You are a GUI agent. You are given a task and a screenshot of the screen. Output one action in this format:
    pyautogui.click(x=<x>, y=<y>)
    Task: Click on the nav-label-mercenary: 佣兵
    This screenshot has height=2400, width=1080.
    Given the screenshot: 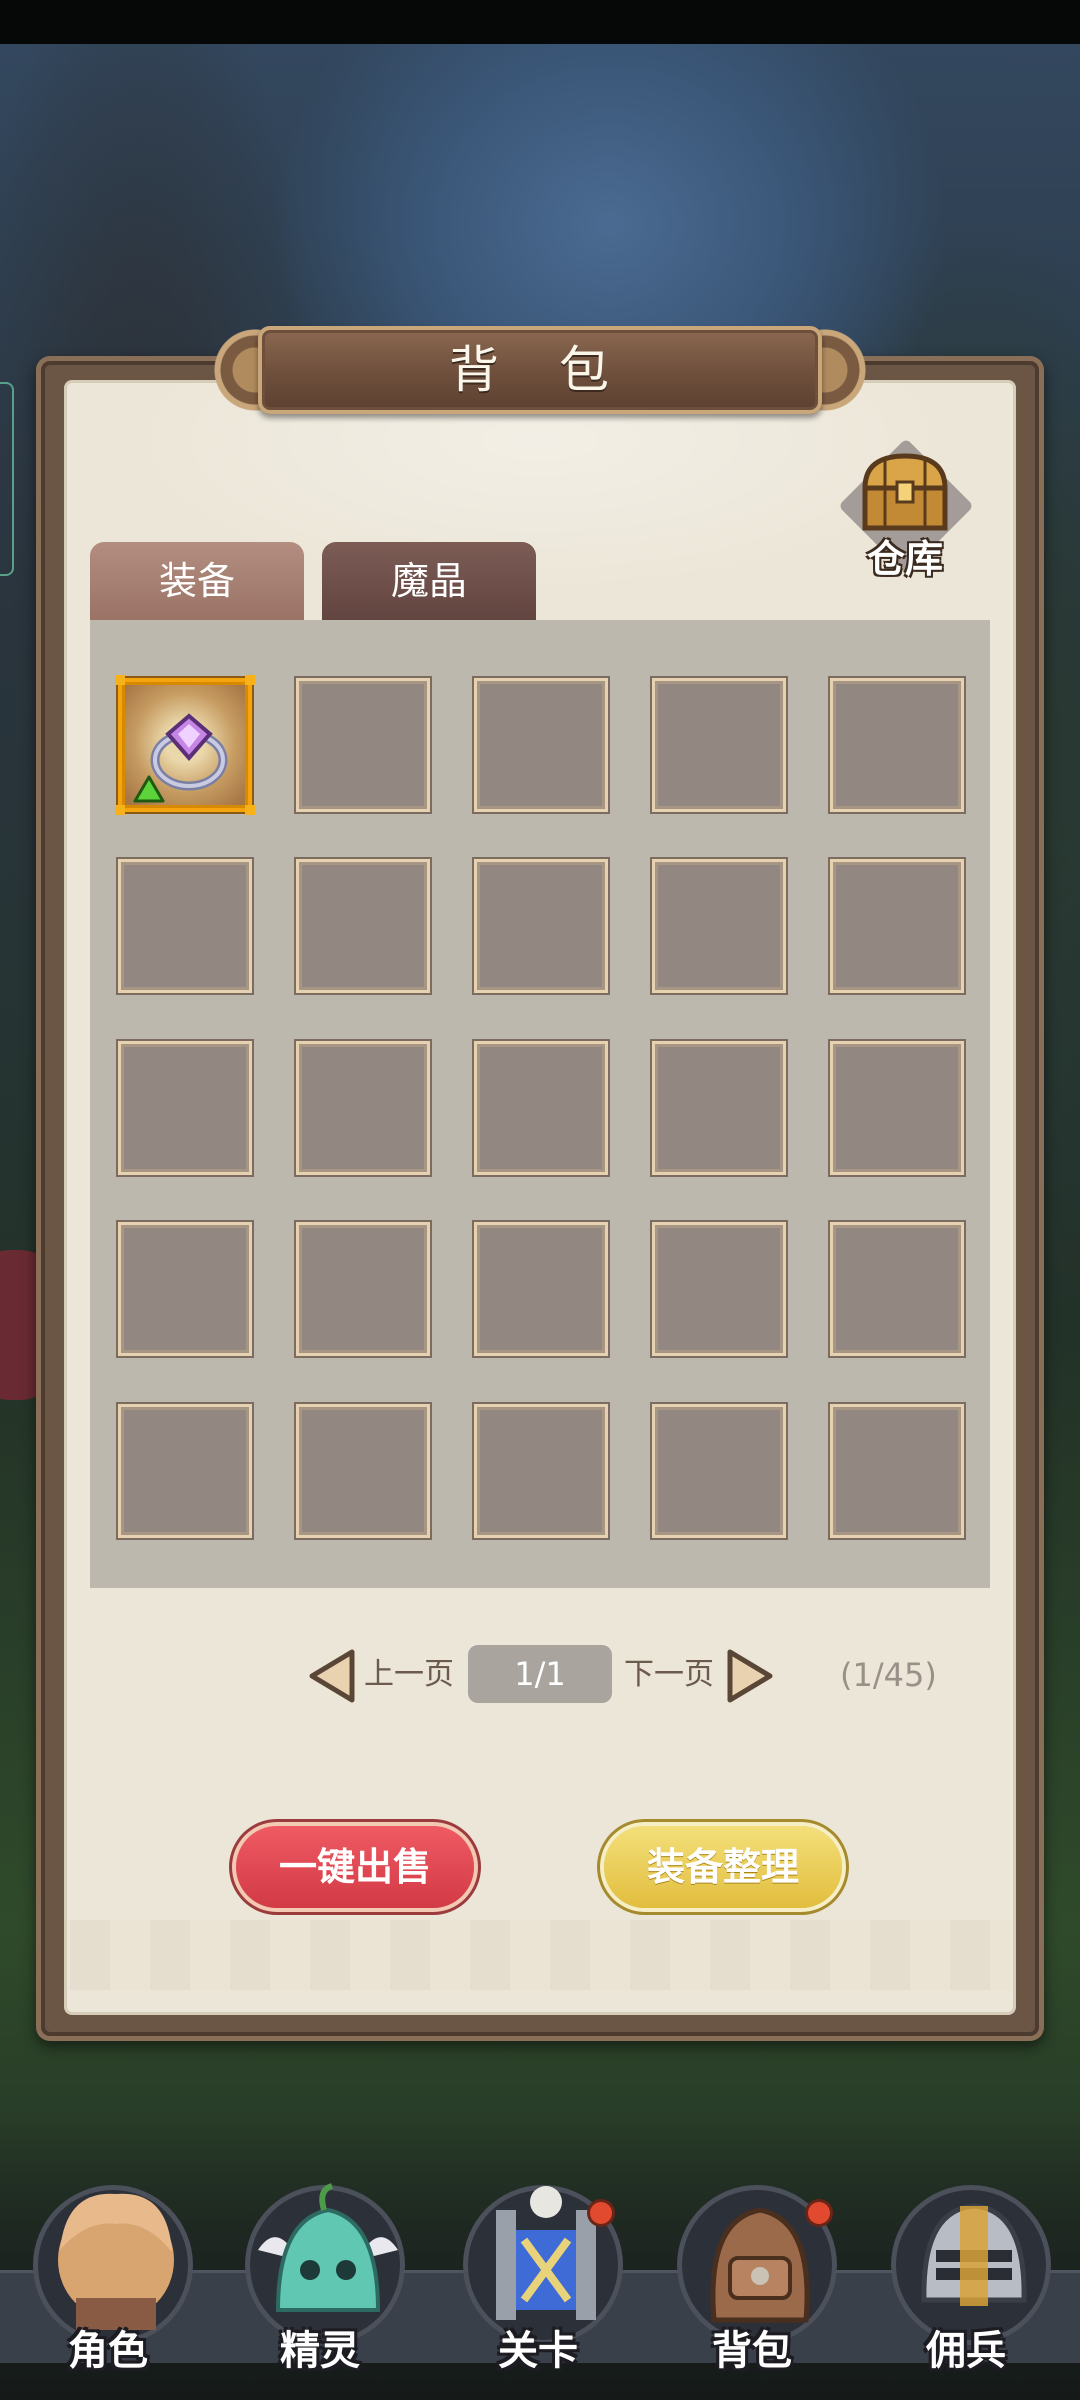 What is the action you would take?
    pyautogui.click(x=966, y=2351)
    